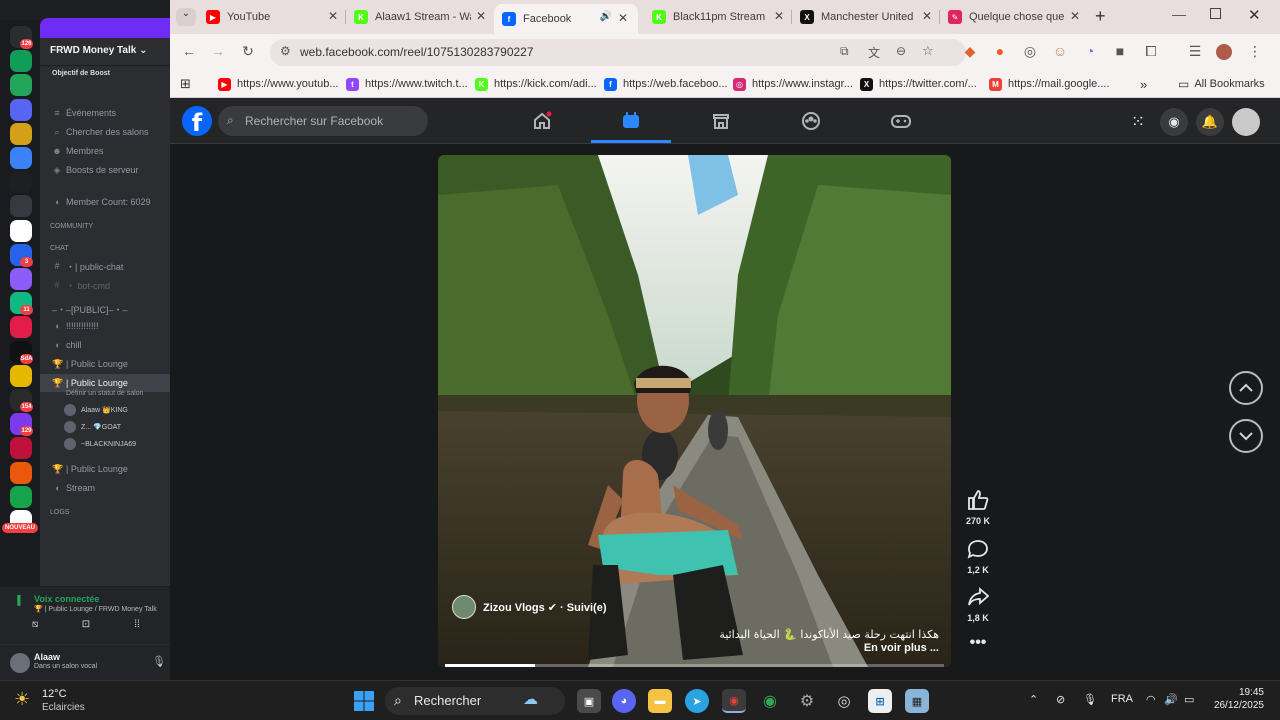 This screenshot has height=720, width=1280. I want to click on menu-item: ☻ Membres, so click(105, 151).